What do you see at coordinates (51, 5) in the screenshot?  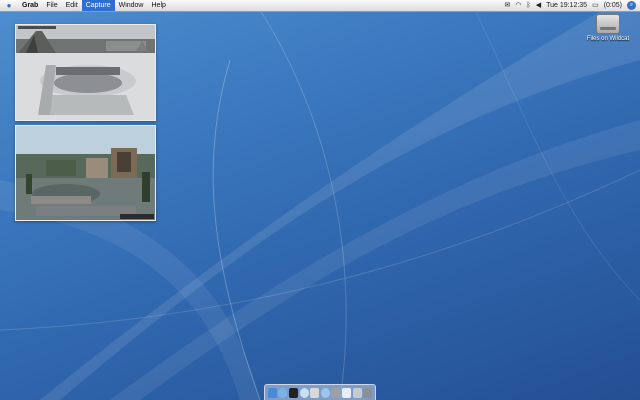 I see `menu-file: File` at bounding box center [51, 5].